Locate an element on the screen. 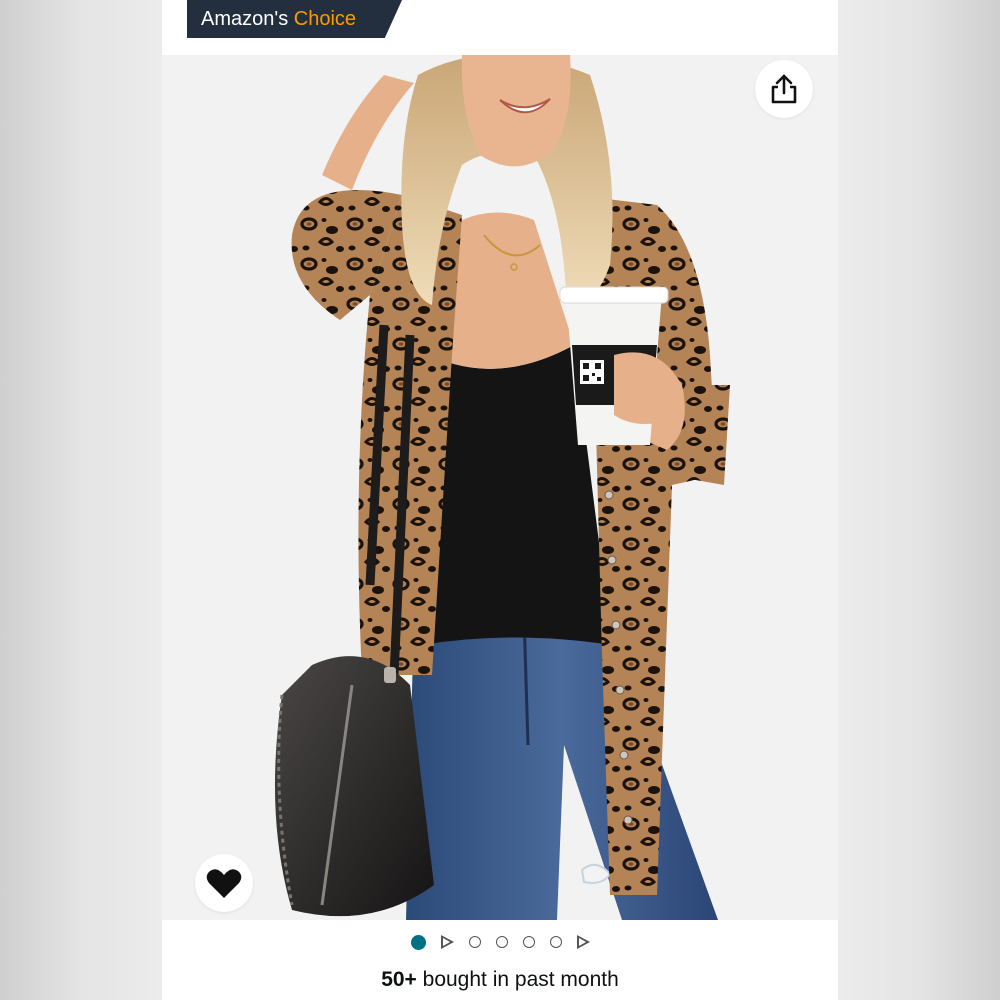 This screenshot has width=1000, height=1000. share-icon is located at coordinates (784, 89).